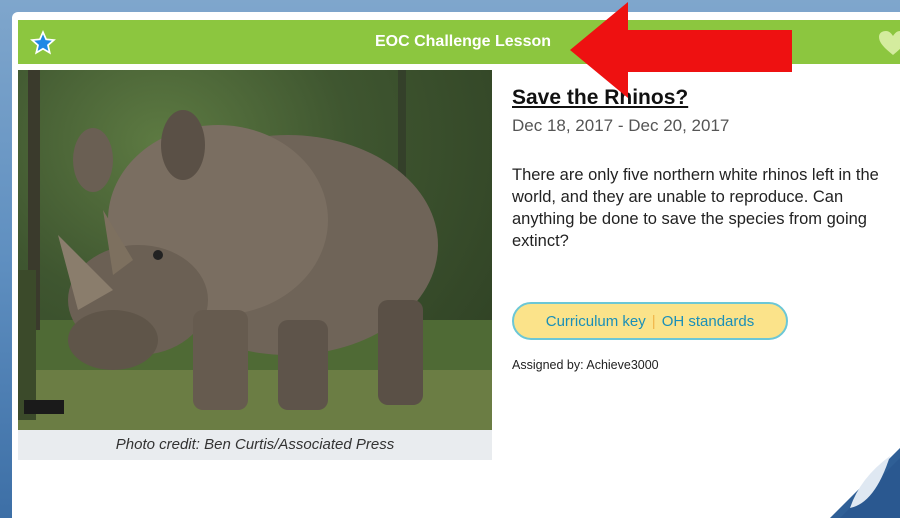 The height and width of the screenshot is (518, 900). I want to click on curriculum-key-link: Curriculum key, so click(596, 321).